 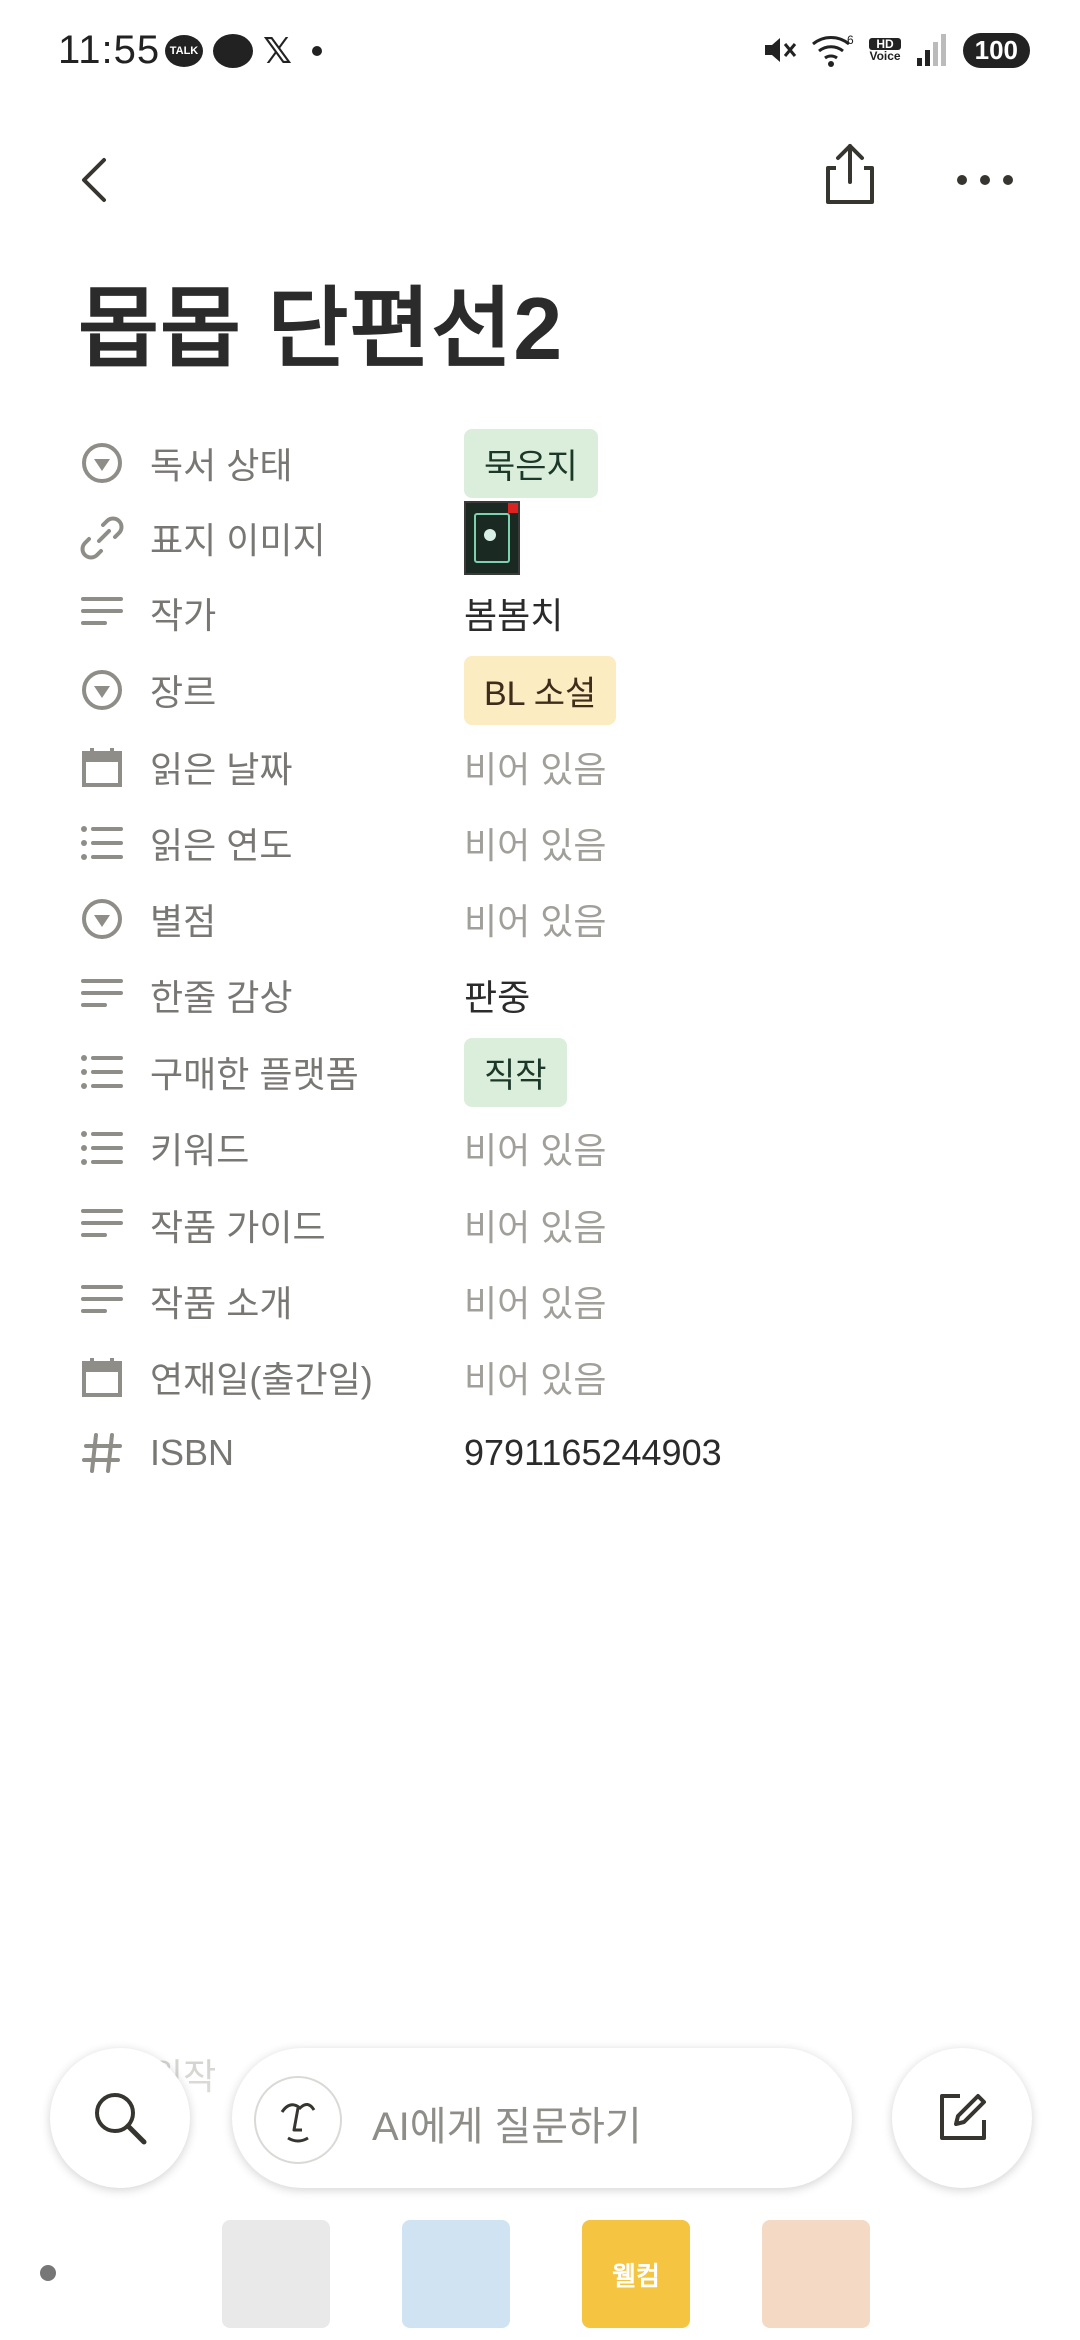 I want to click on property-name: 장르, so click(x=183, y=692).